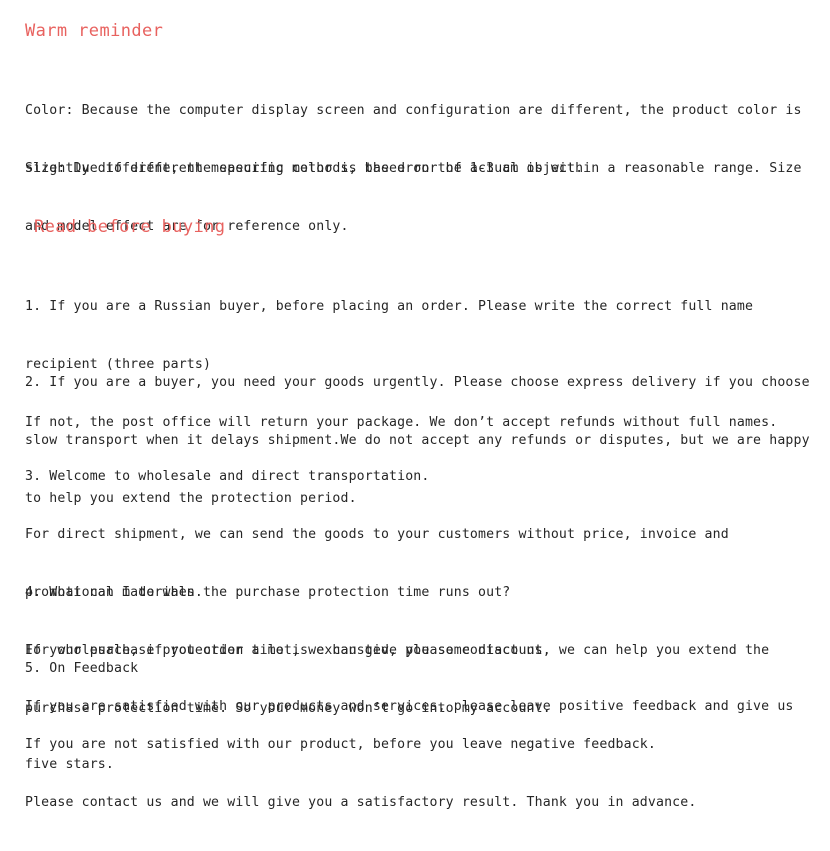 Image resolution: width=830 pixels, height=851 pixels. I want to click on read-before-buying-heading: Read before buying, so click(130, 227).